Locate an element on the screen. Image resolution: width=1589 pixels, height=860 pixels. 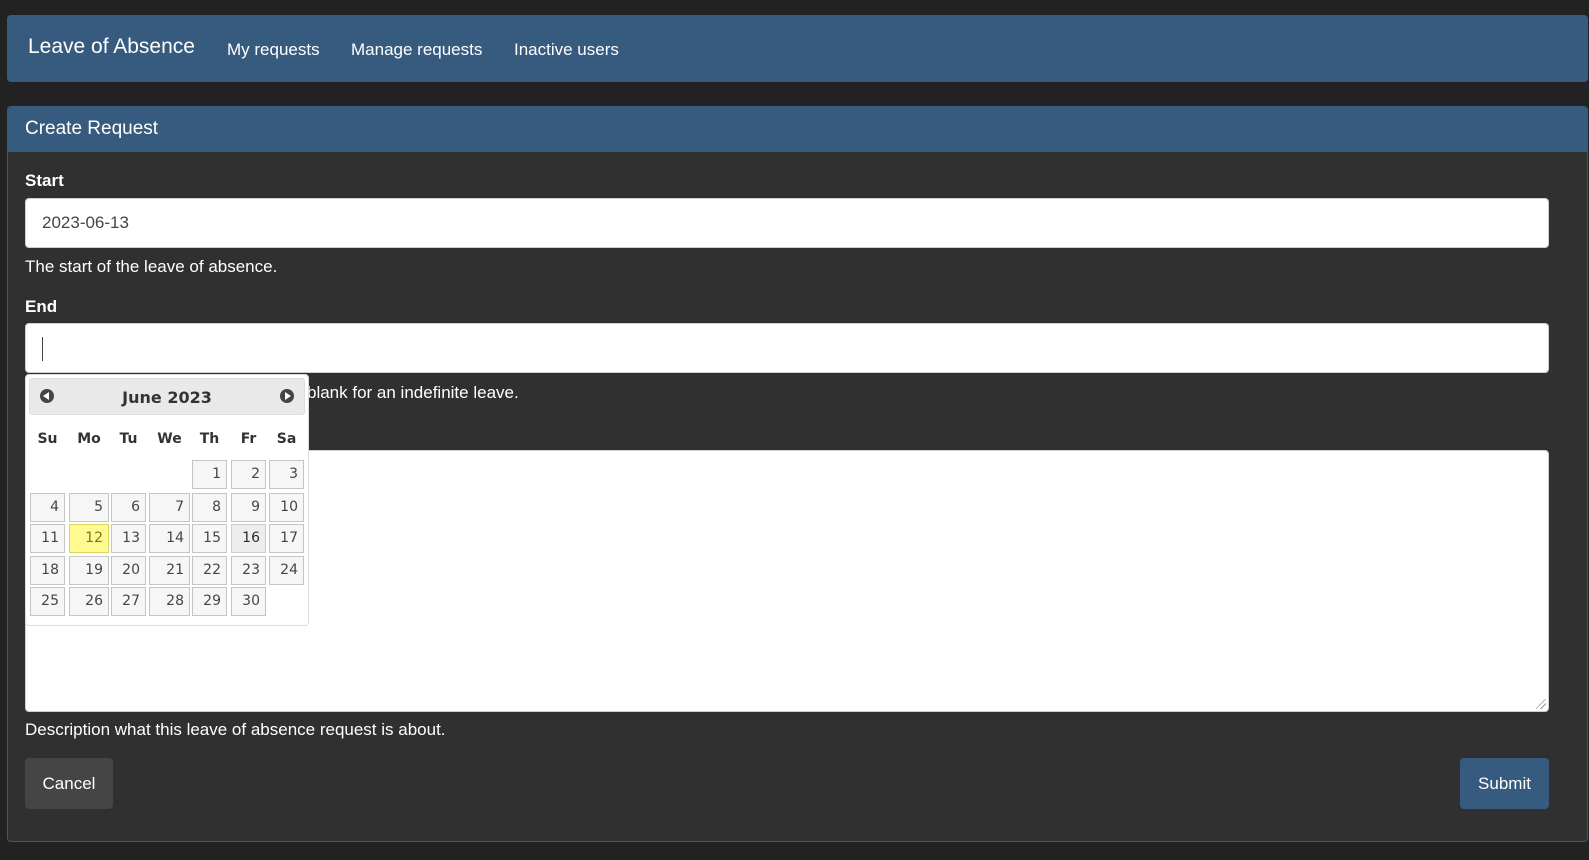
calendar-day: 23 is located at coordinates (248, 570).